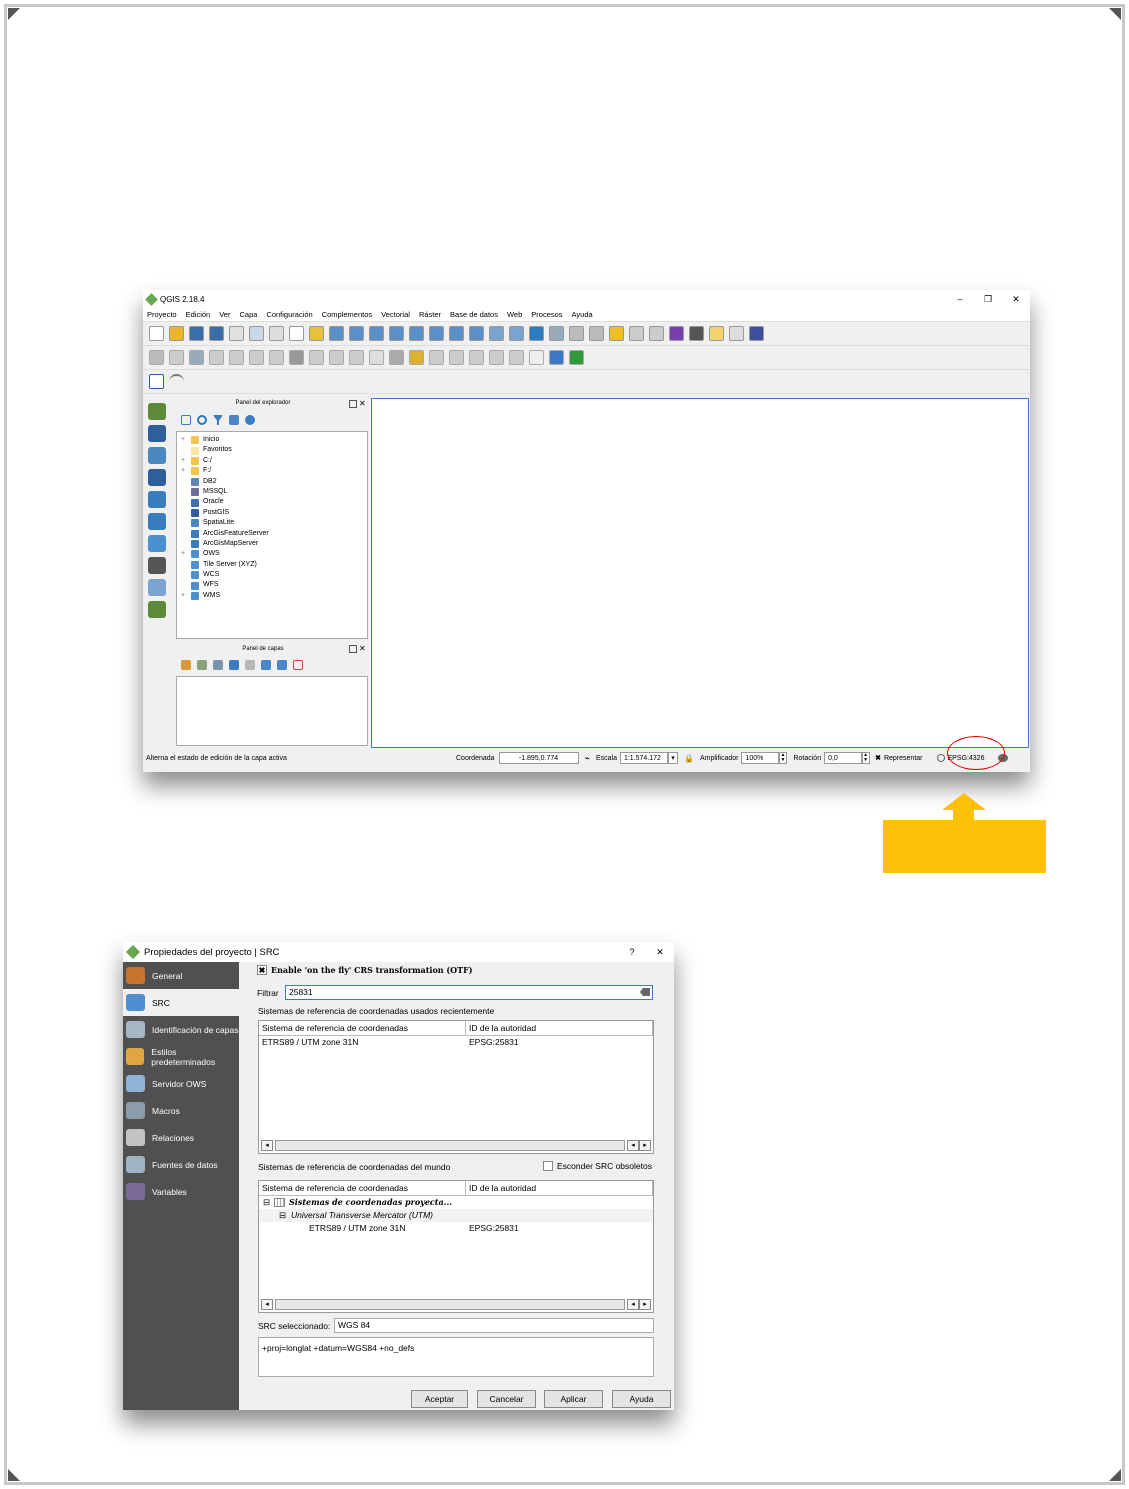 The width and height of the screenshot is (1129, 1489). Describe the element at coordinates (843, 758) in the screenshot. I see `rotation-field: 0,0` at that location.